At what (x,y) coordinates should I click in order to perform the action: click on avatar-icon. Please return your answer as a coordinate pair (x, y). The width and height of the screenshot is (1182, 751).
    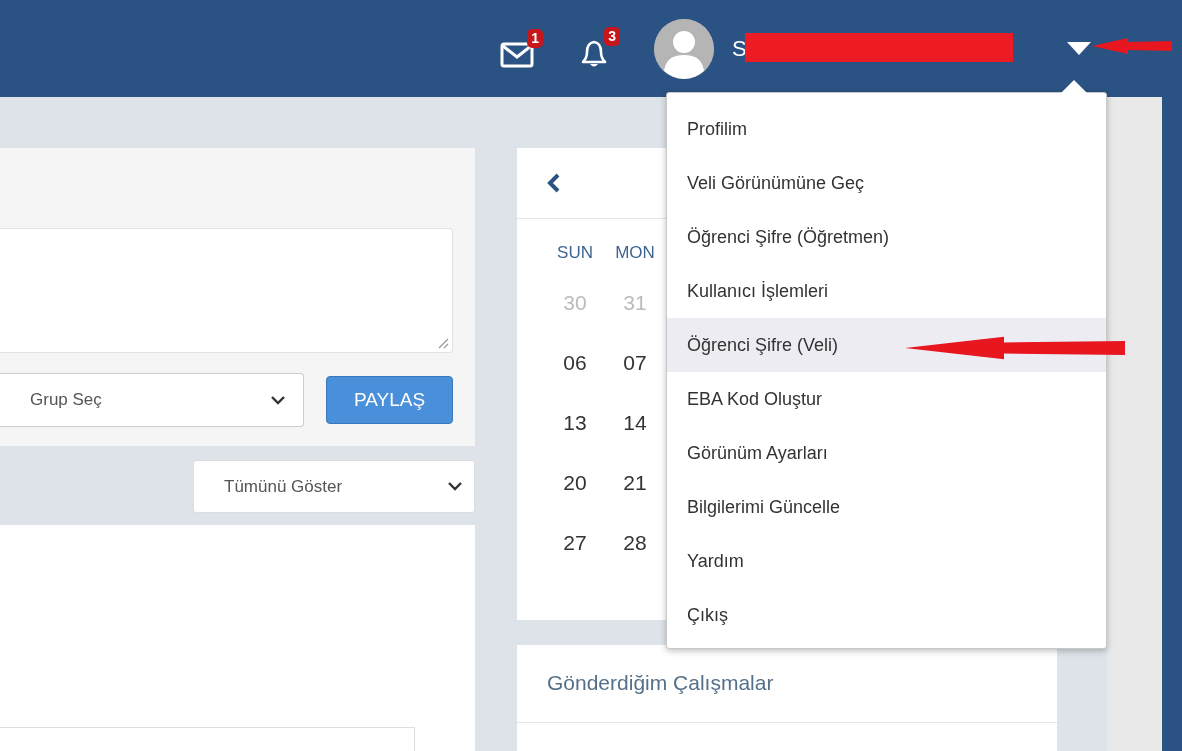
    Looking at the image, I should click on (684, 48).